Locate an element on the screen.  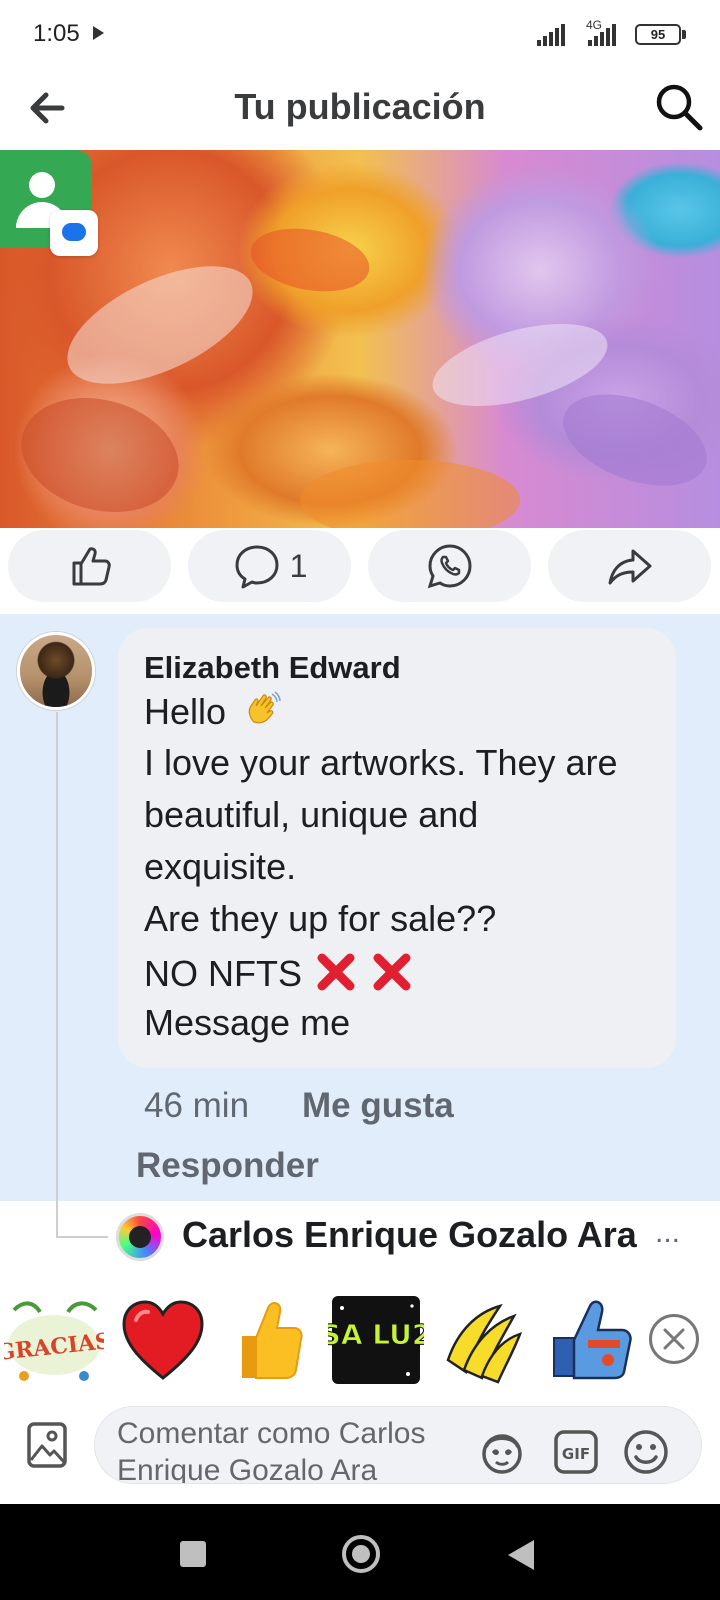
robot-thumbs-up-icon is located at coordinates (592, 1340).